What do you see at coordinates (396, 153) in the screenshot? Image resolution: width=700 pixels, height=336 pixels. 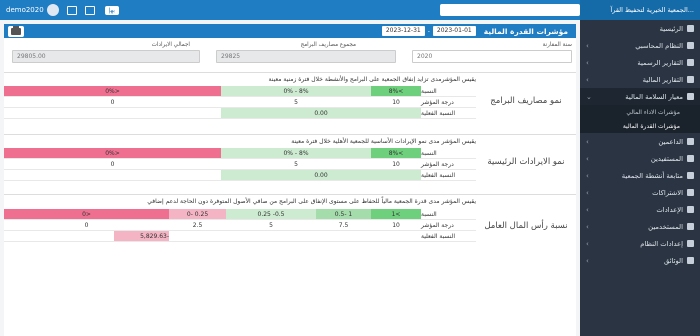 I see `ratio-cell: >8%` at bounding box center [396, 153].